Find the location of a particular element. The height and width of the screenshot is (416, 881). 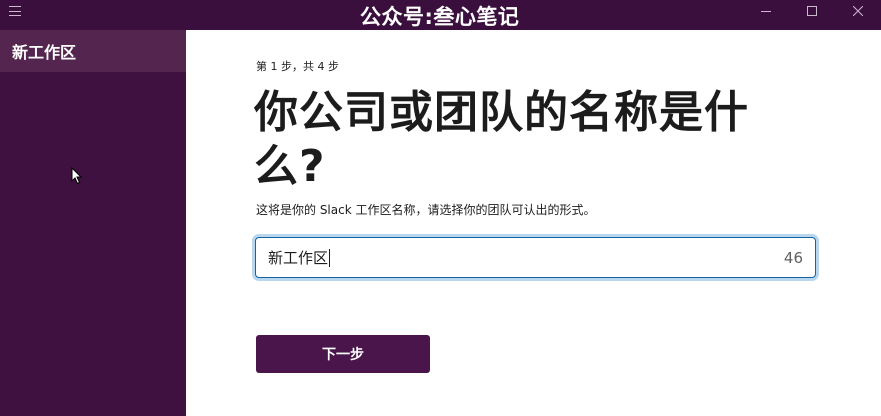

title-bar: 公众号:叁心笔记 is located at coordinates (440, 15).